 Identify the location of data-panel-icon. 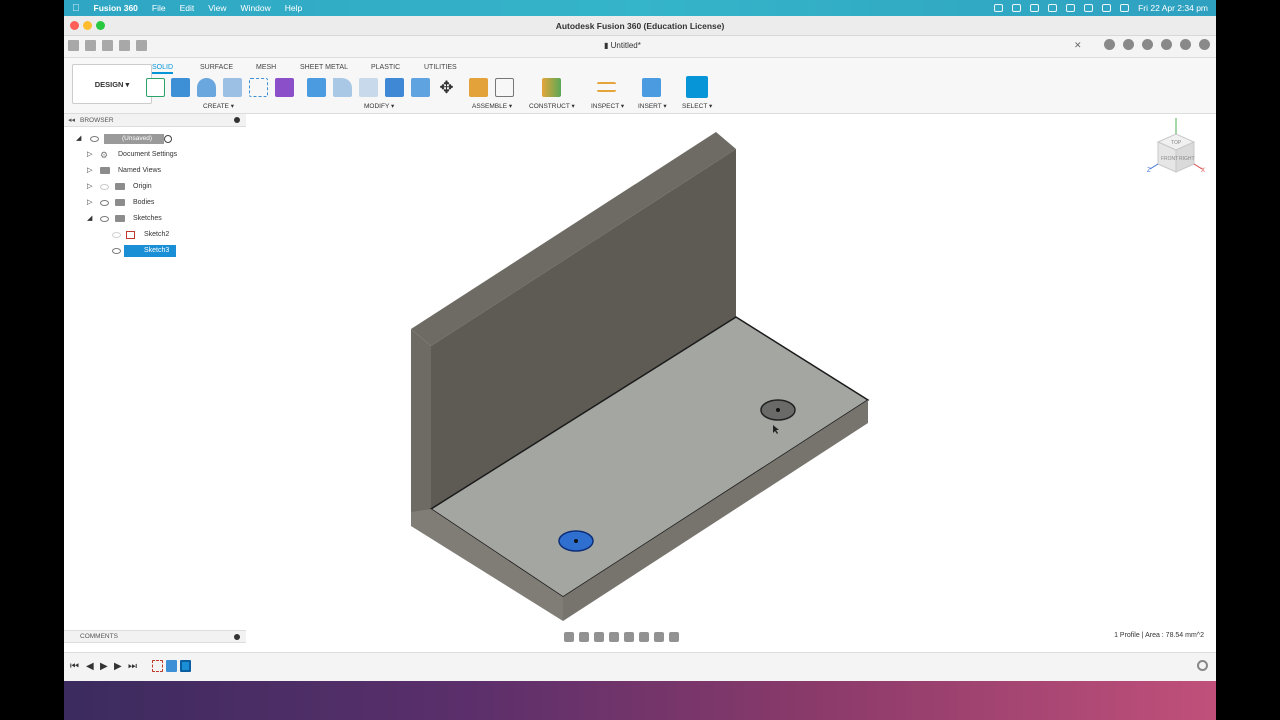
(73, 45).